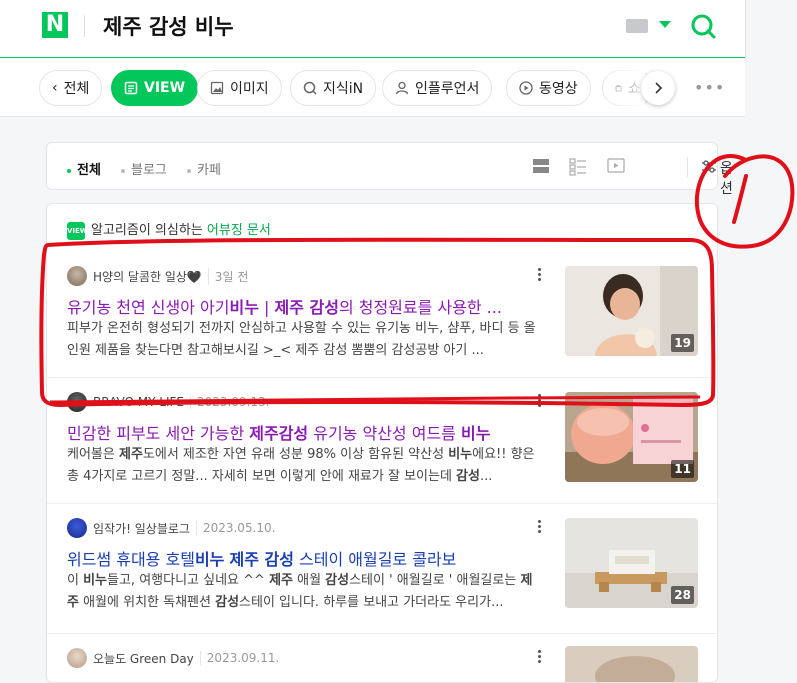 The image size is (797, 683). What do you see at coordinates (76, 89) in the screenshot?
I see `tab-label: 전체` at bounding box center [76, 89].